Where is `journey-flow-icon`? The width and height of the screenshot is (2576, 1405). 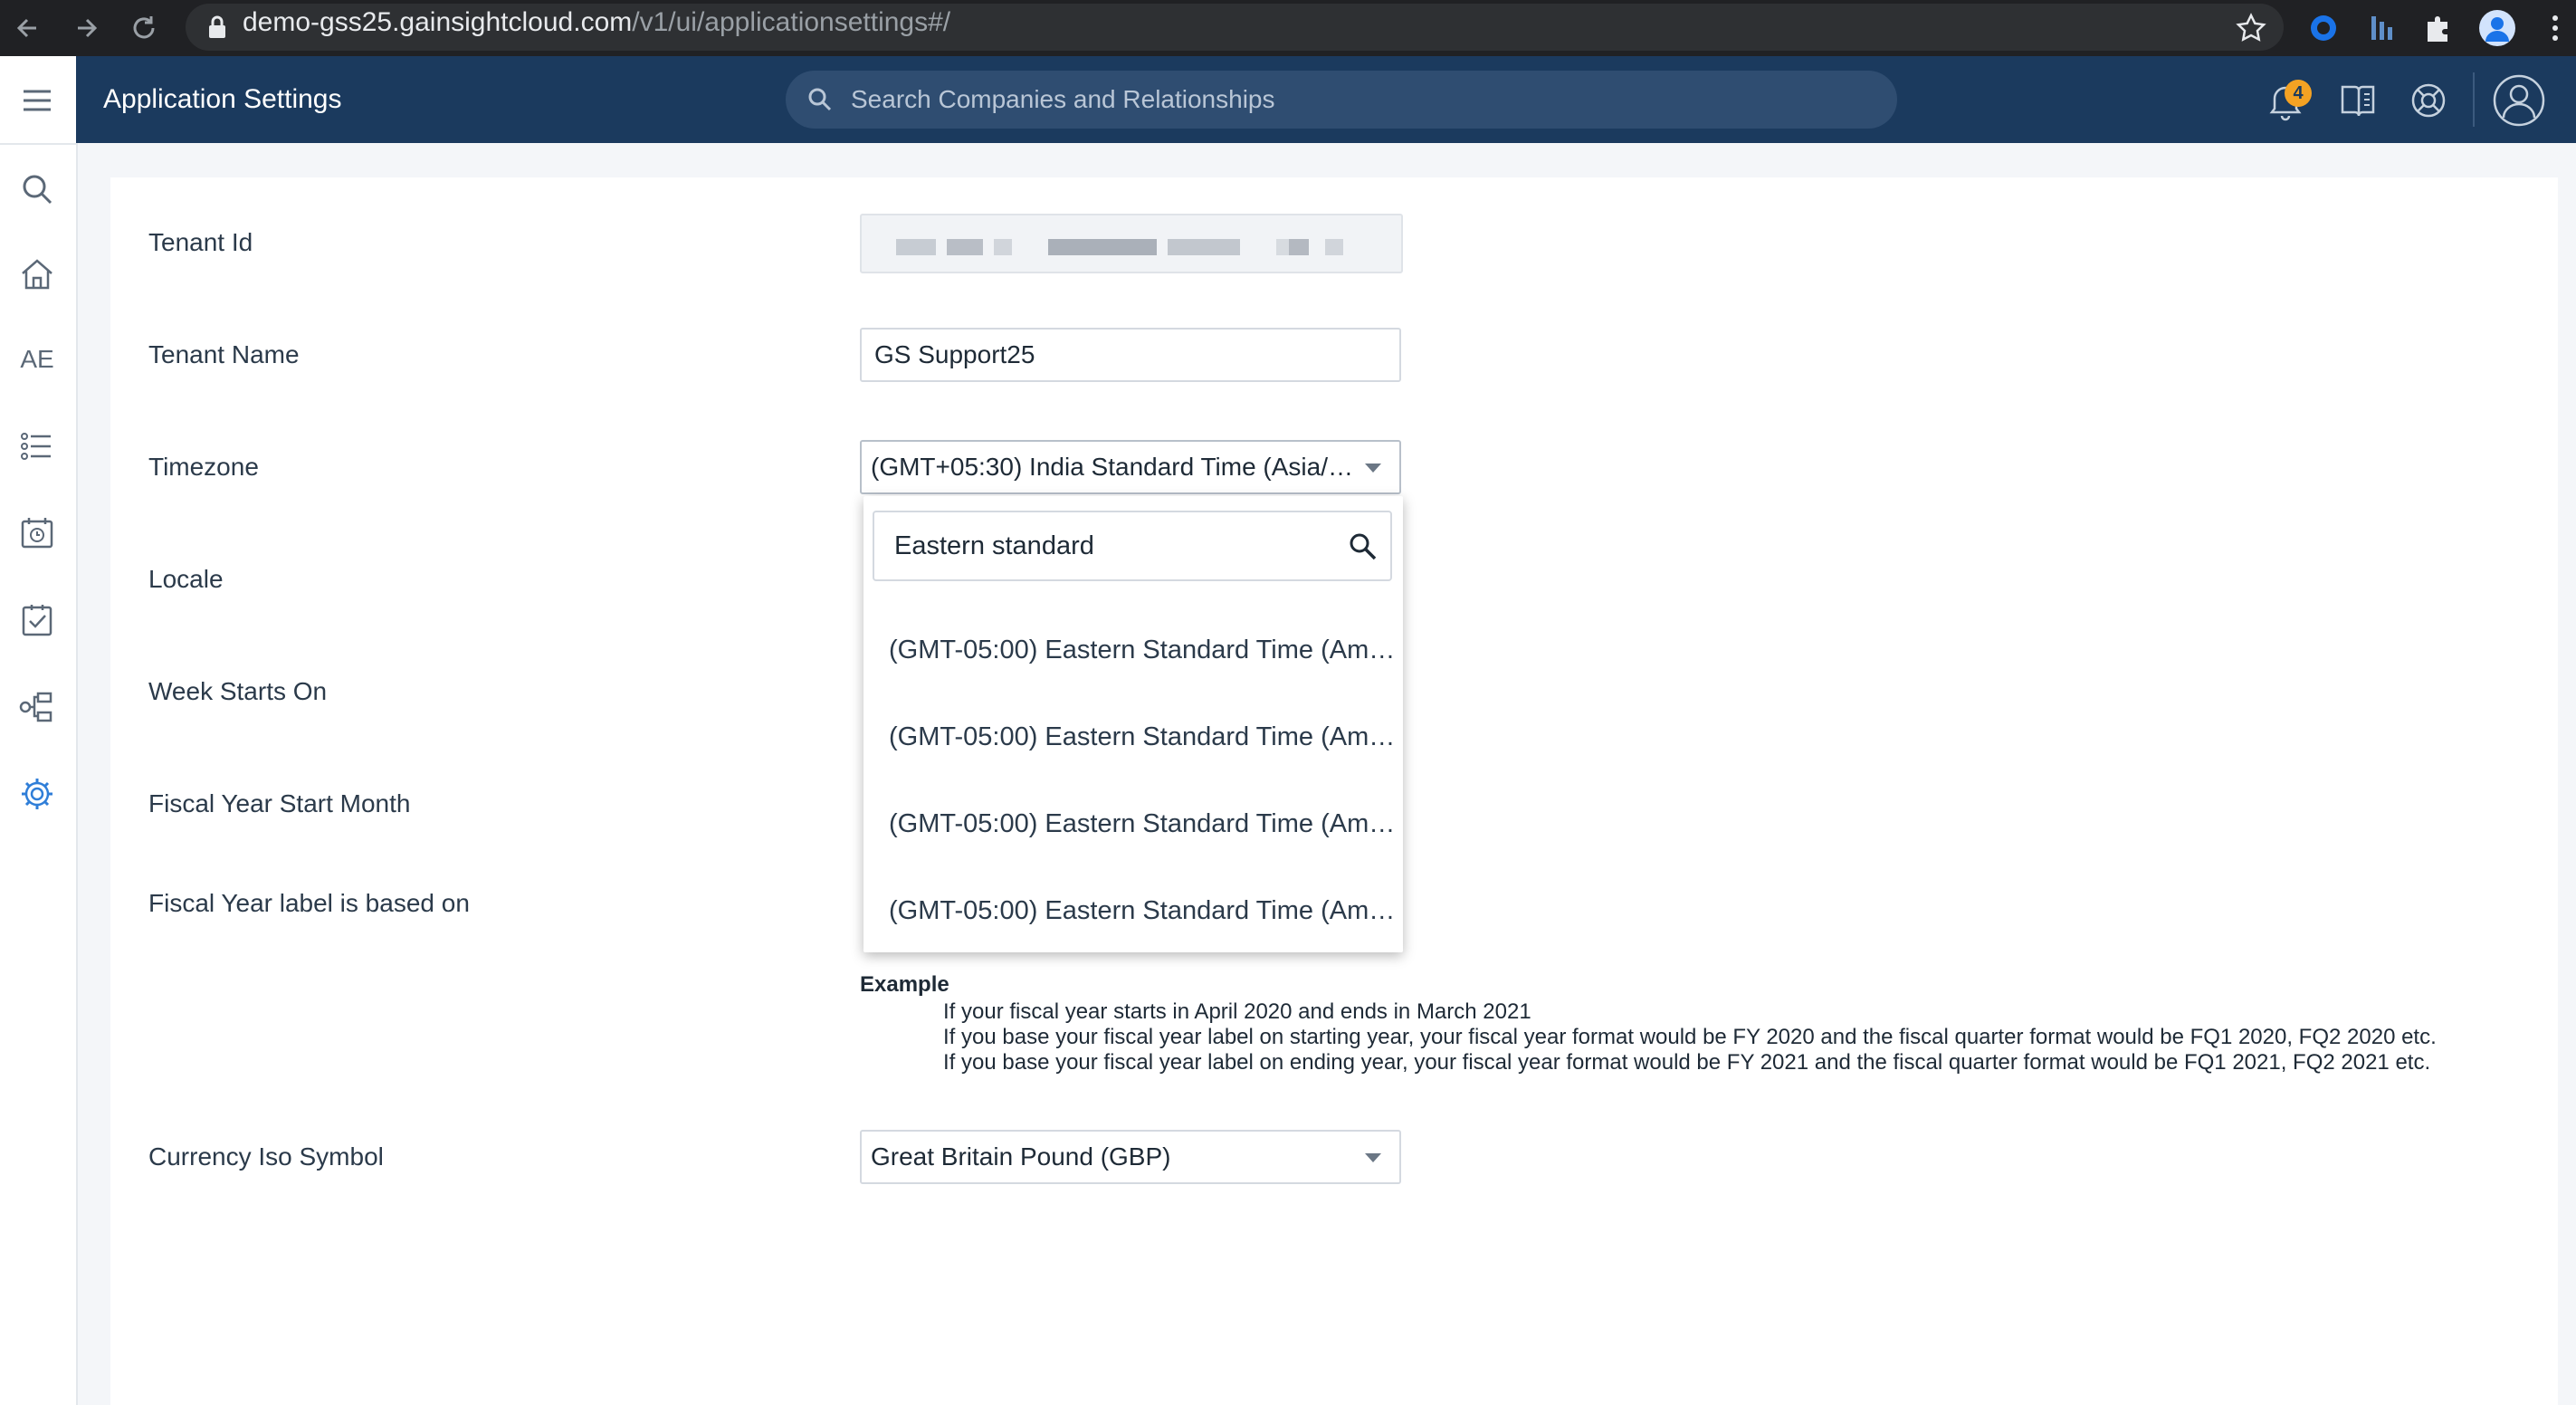 journey-flow-icon is located at coordinates (37, 707).